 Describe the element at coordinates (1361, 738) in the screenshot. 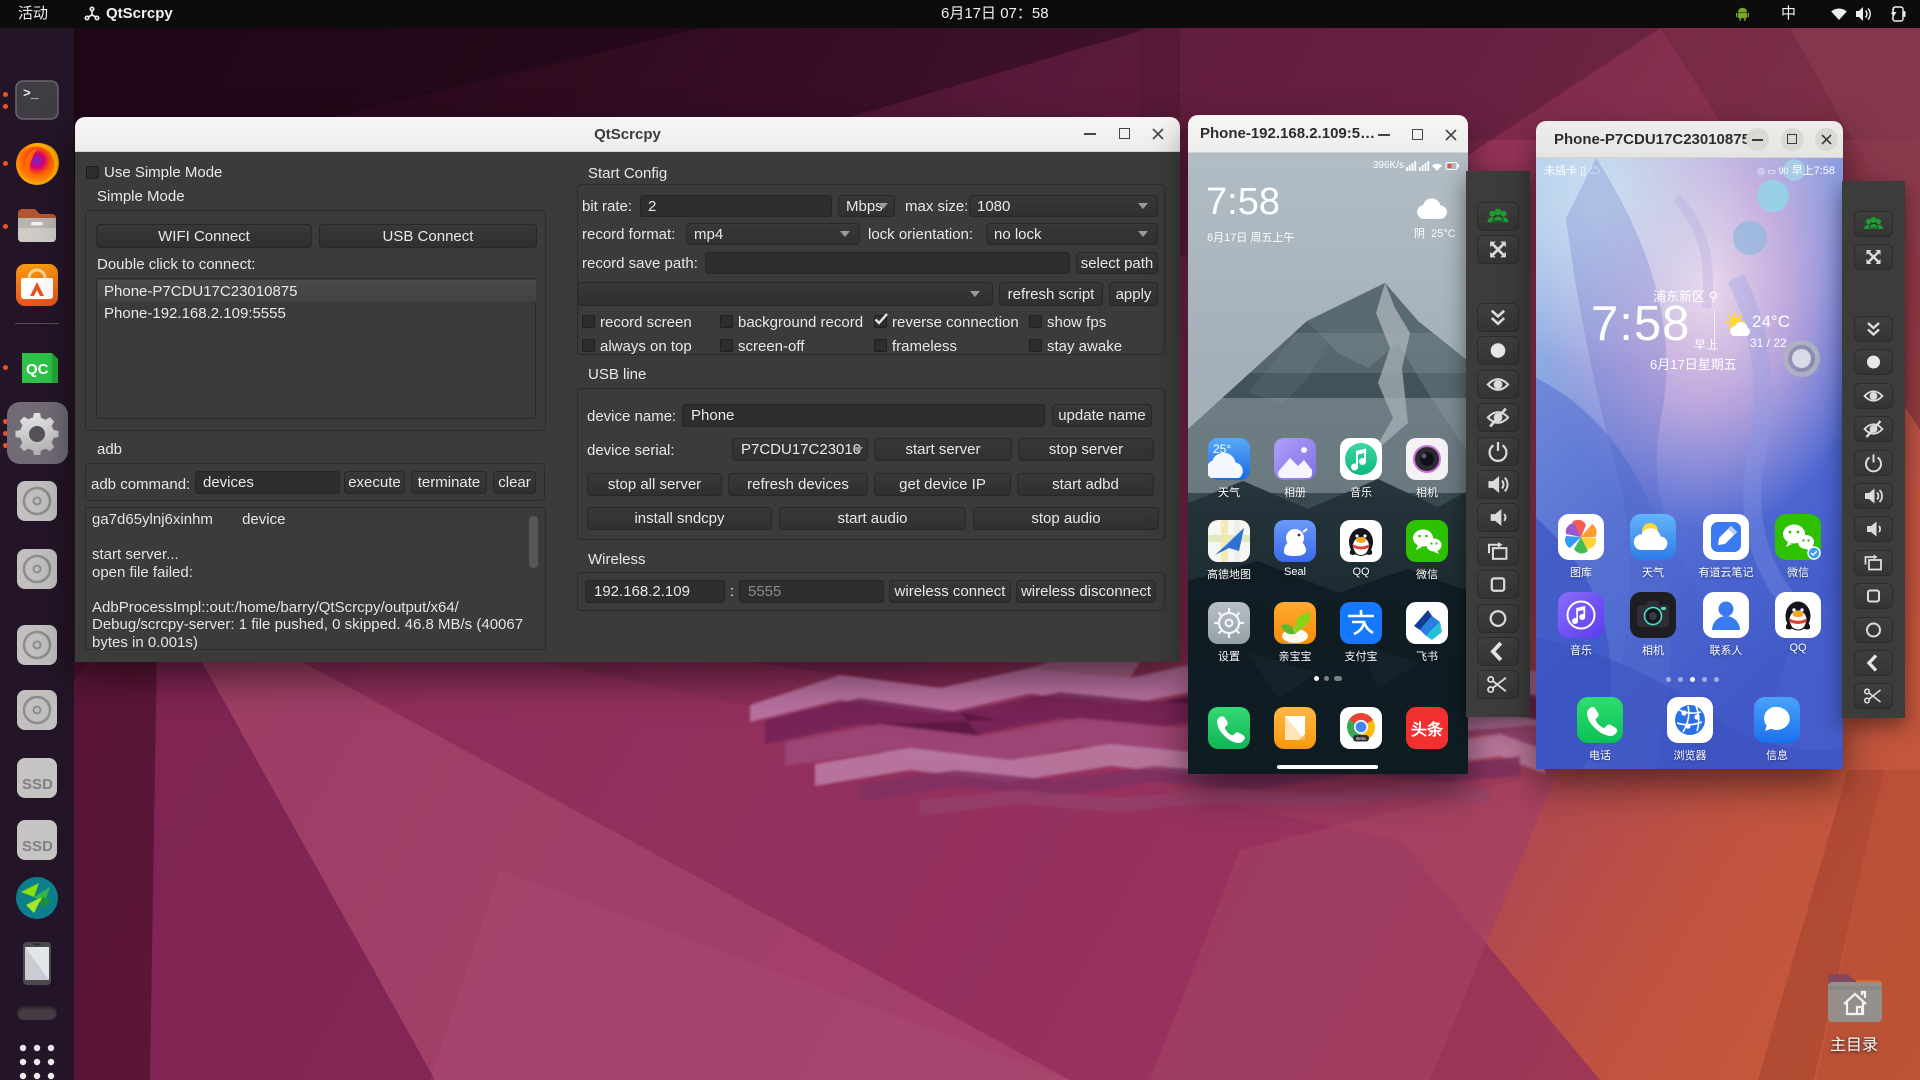

I see `svg-text: Beta` at that location.